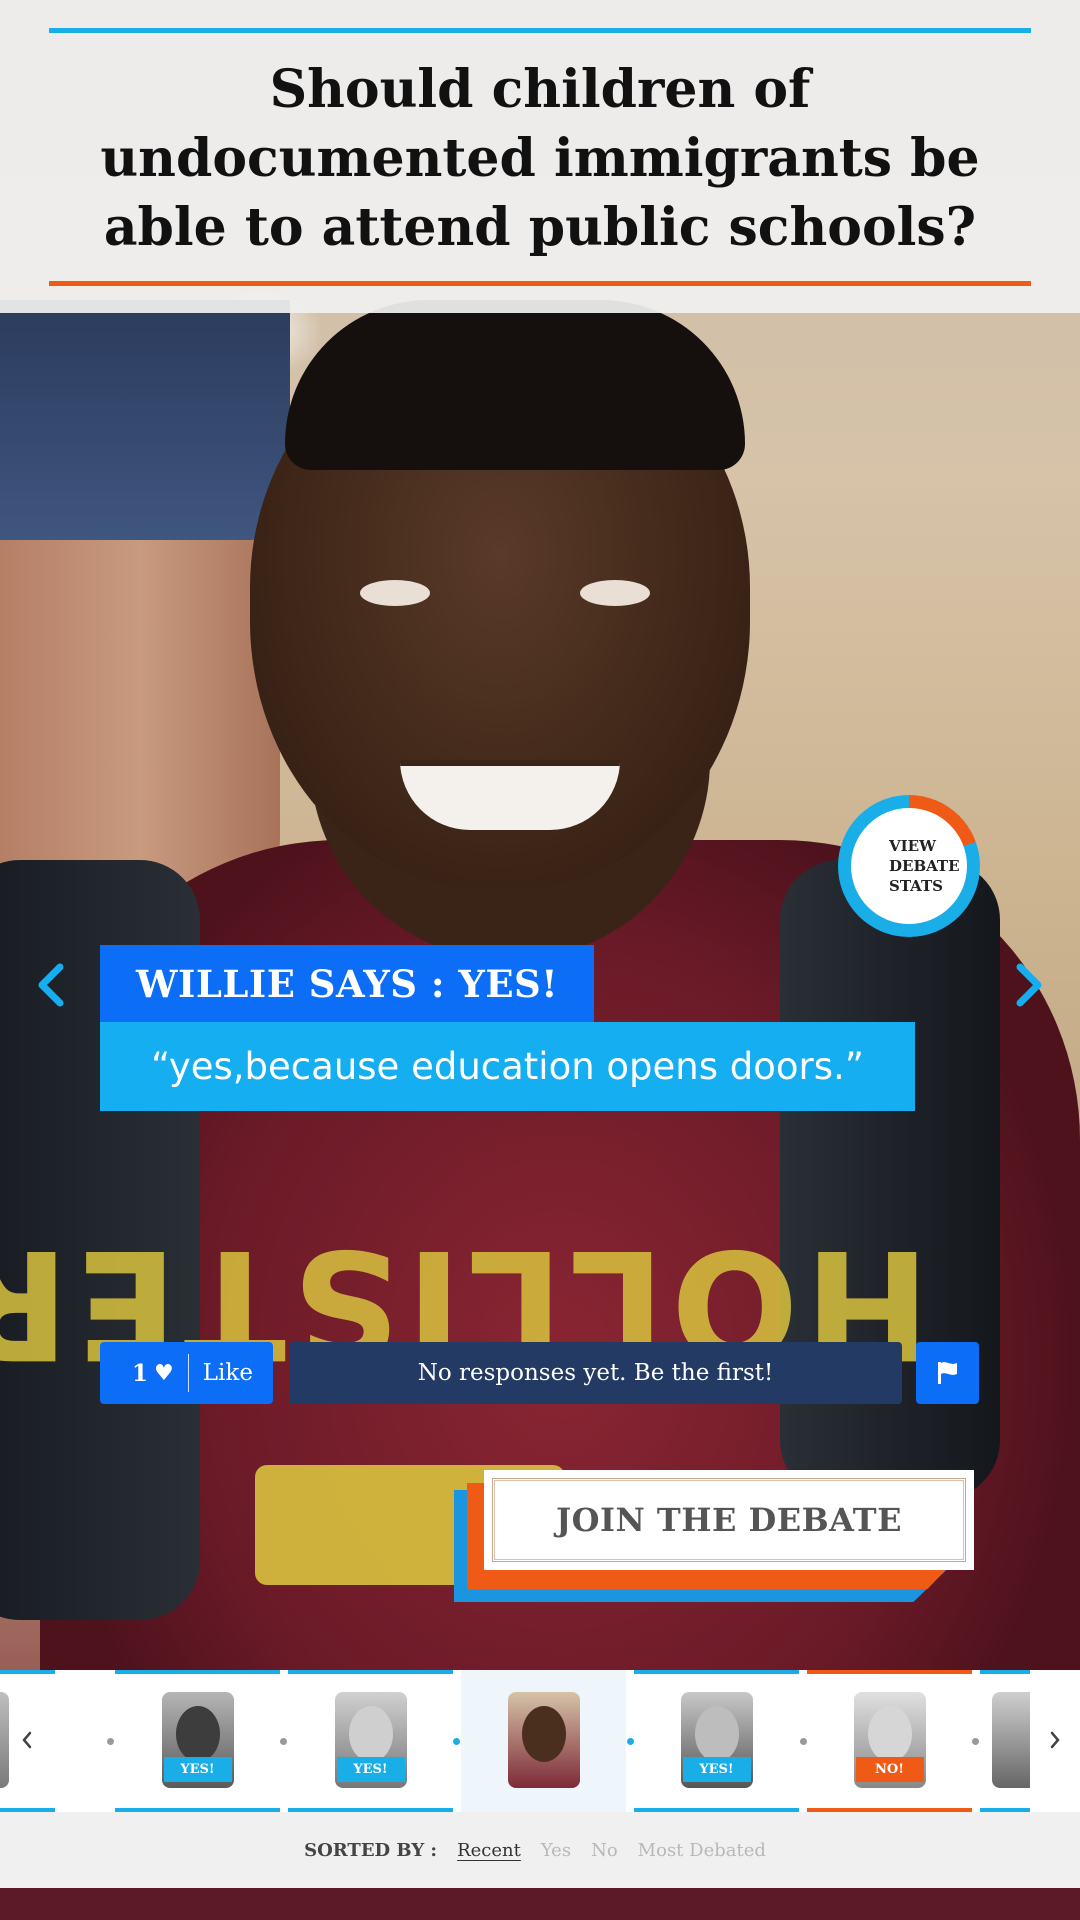 This screenshot has width=1080, height=1920. I want to click on next-response-button, so click(1029, 985).